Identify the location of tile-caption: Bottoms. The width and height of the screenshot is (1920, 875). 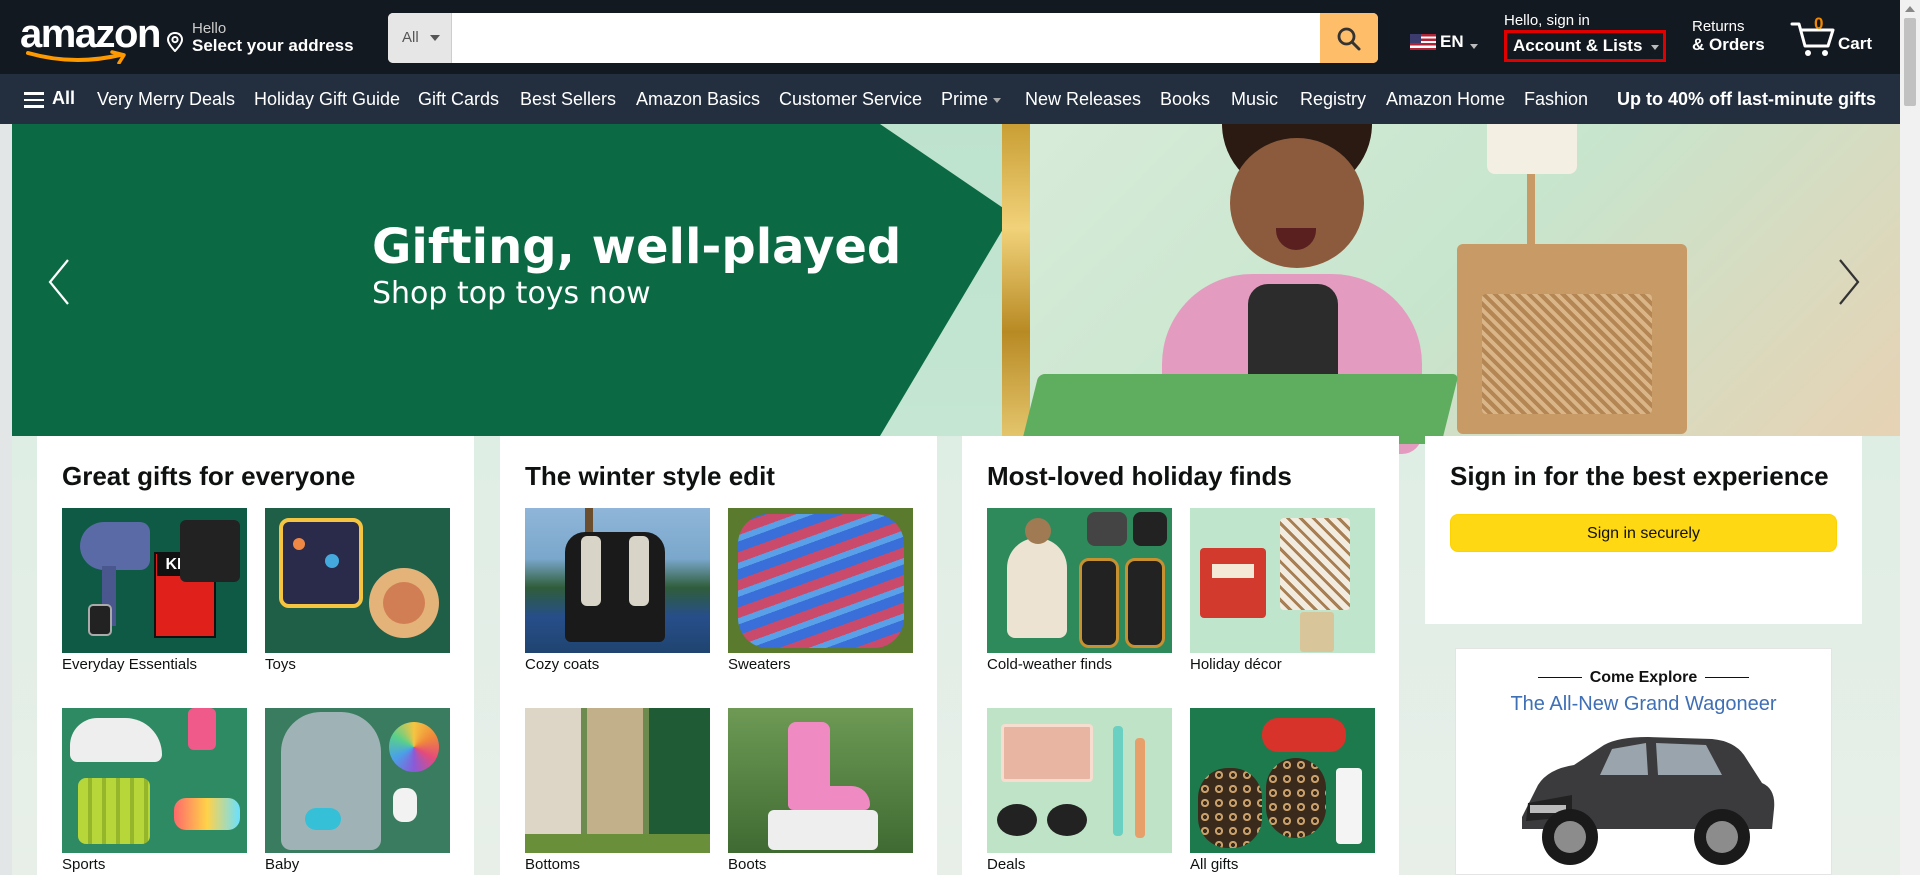
(553, 864).